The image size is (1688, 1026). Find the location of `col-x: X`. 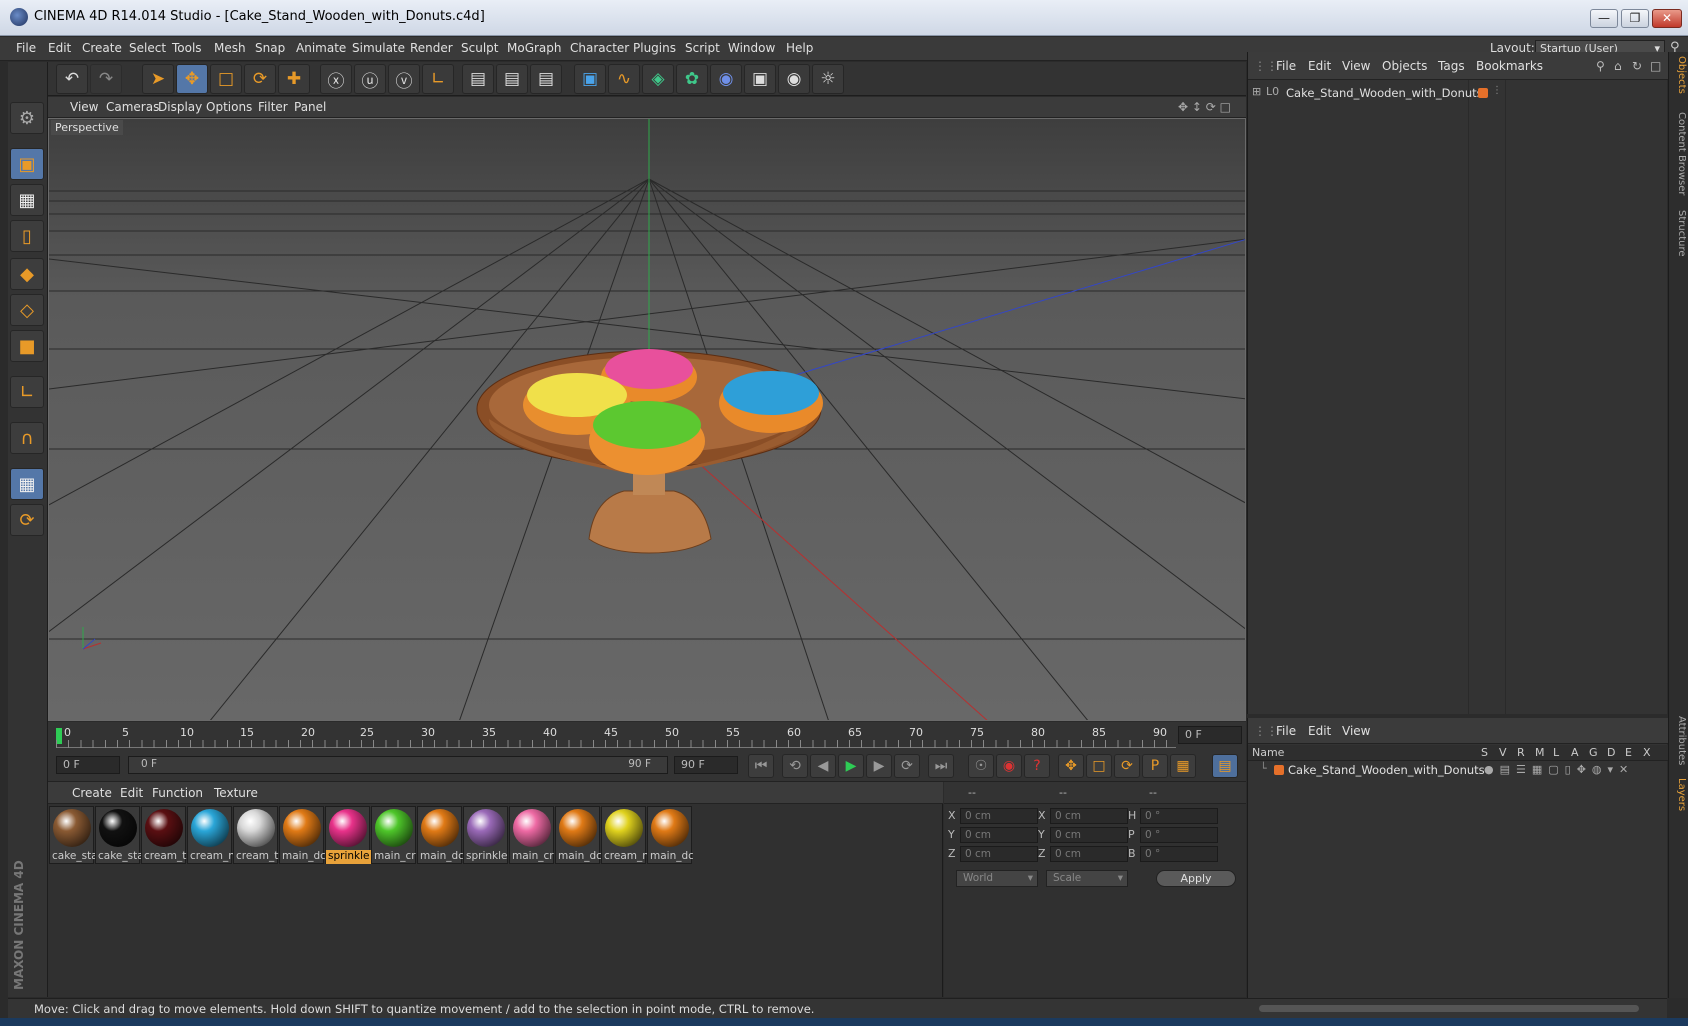

col-x: X is located at coordinates (1647, 752).